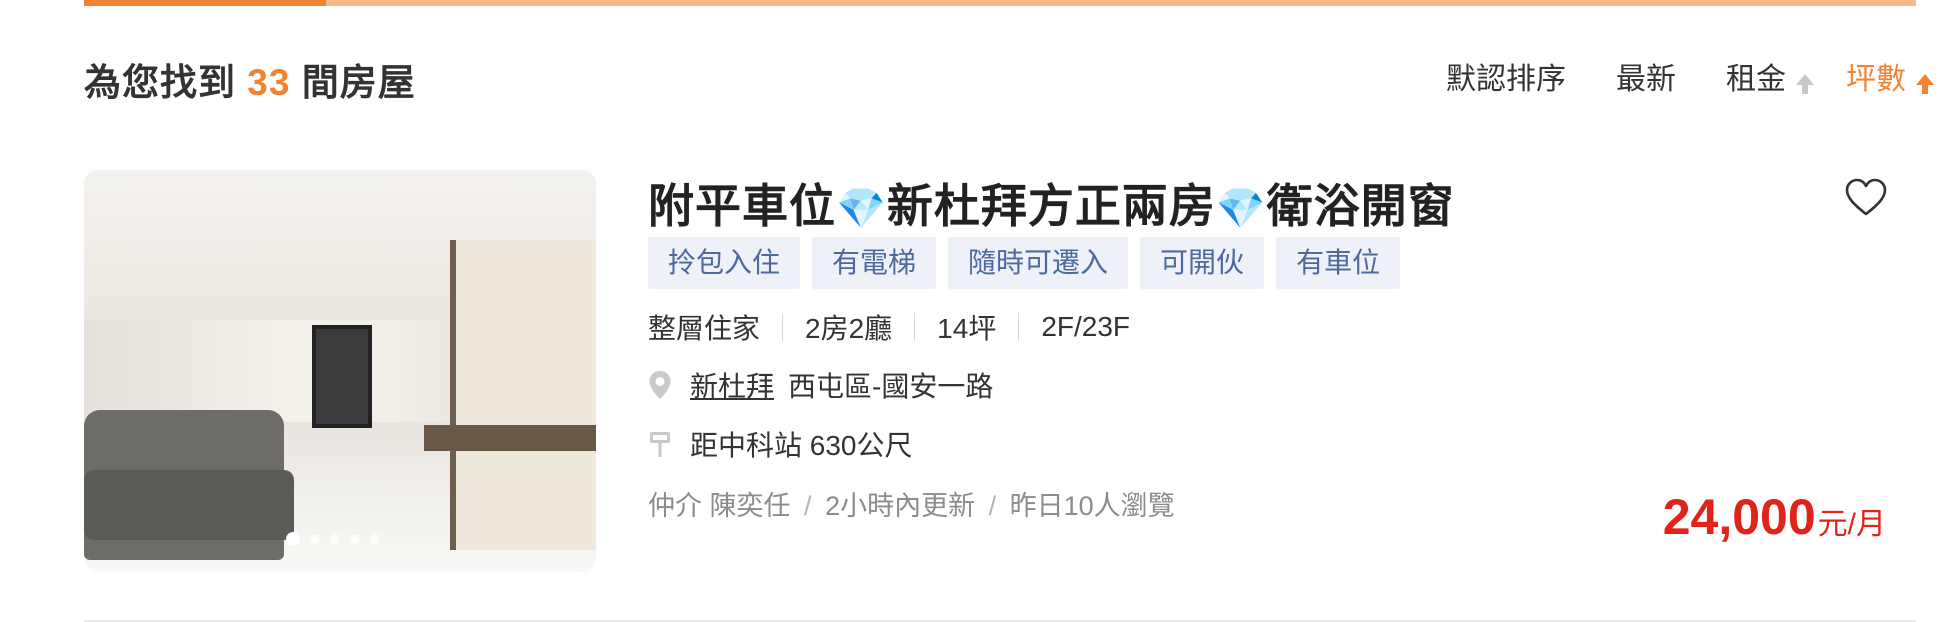 The width and height of the screenshot is (1938, 622). Describe the element at coordinates (660, 444) in the screenshot. I see `bus-stop-icon` at that location.